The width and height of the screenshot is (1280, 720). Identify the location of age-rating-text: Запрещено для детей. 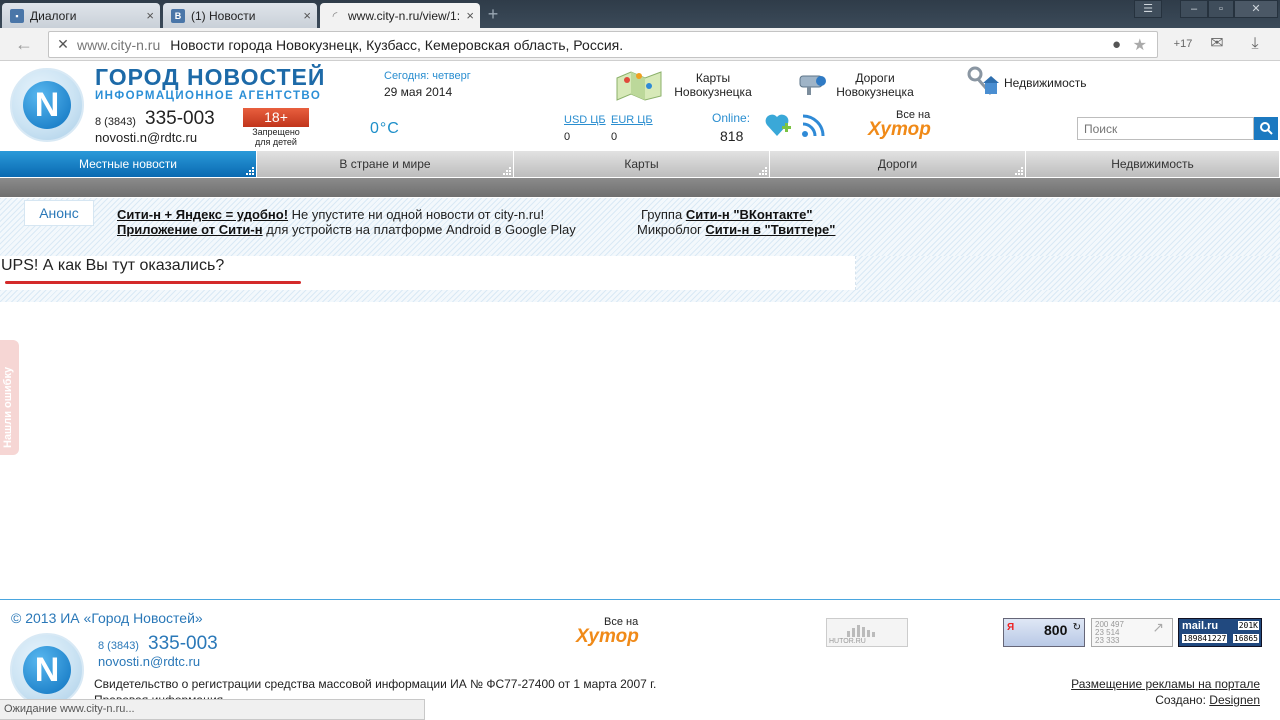
(276, 137).